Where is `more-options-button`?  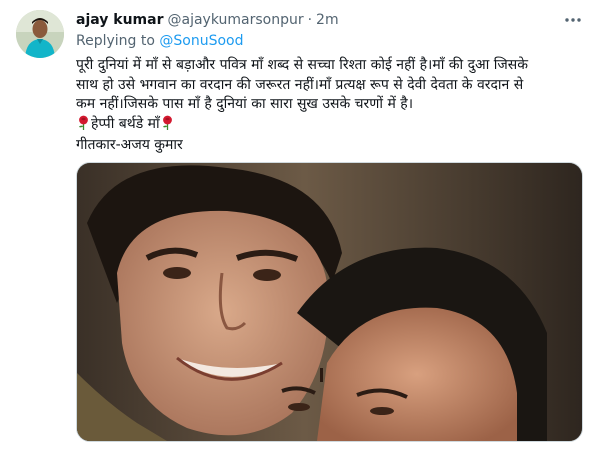
more-options-button is located at coordinates (573, 20).